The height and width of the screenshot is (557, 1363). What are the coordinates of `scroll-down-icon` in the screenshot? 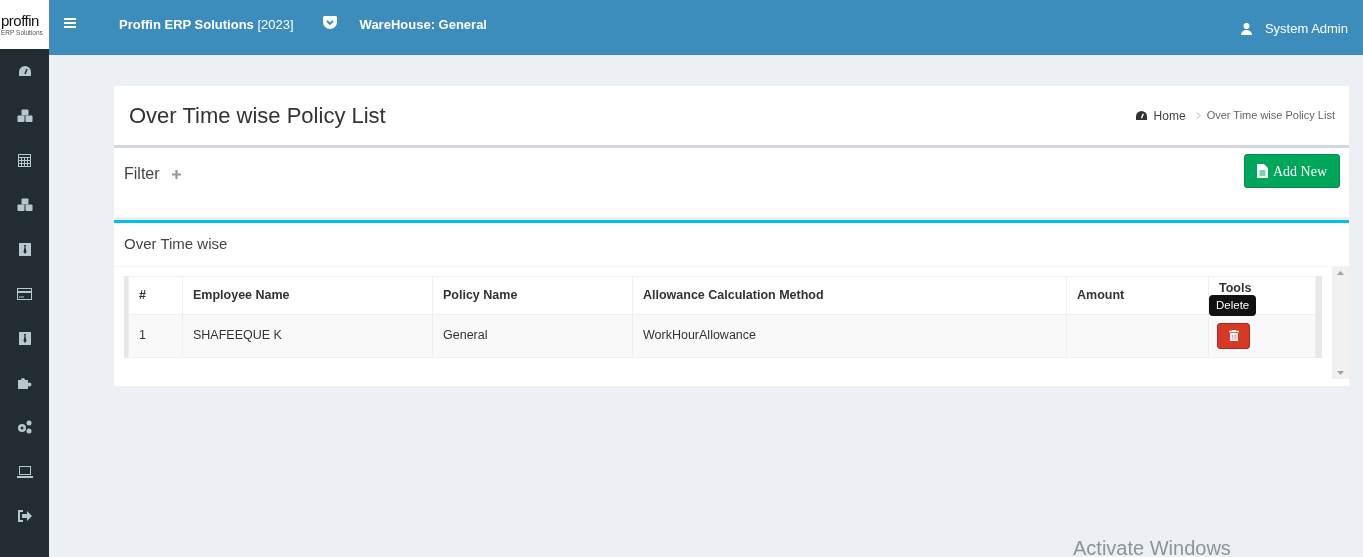 It's located at (1340, 372).